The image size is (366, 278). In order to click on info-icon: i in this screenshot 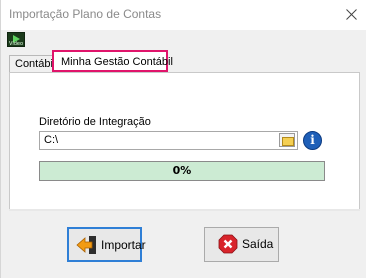, I will do `click(312, 140)`.